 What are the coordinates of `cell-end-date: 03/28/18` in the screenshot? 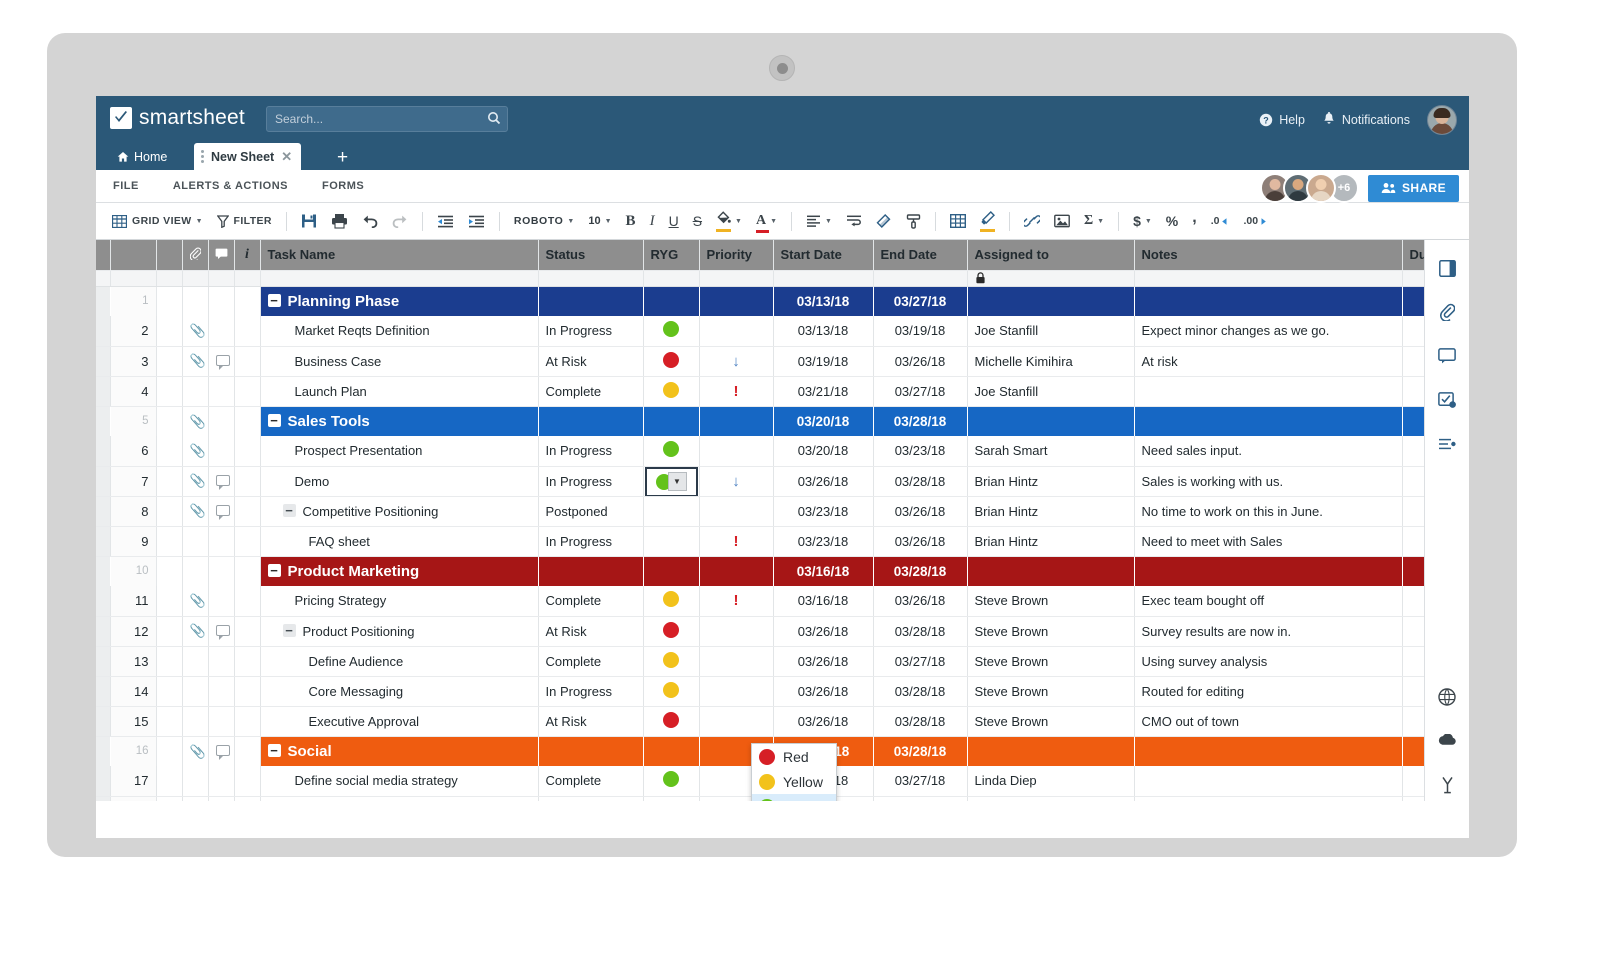 It's located at (920, 721).